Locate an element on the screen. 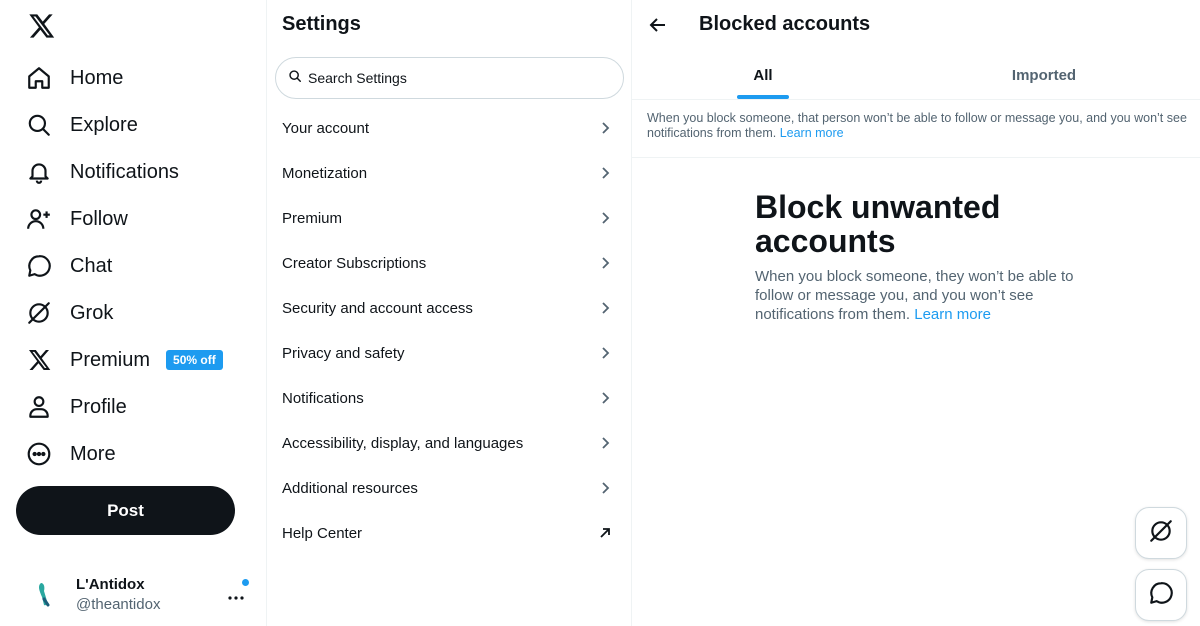 The image size is (1200, 626). nav-follow-label: Follow is located at coordinates (99, 218).